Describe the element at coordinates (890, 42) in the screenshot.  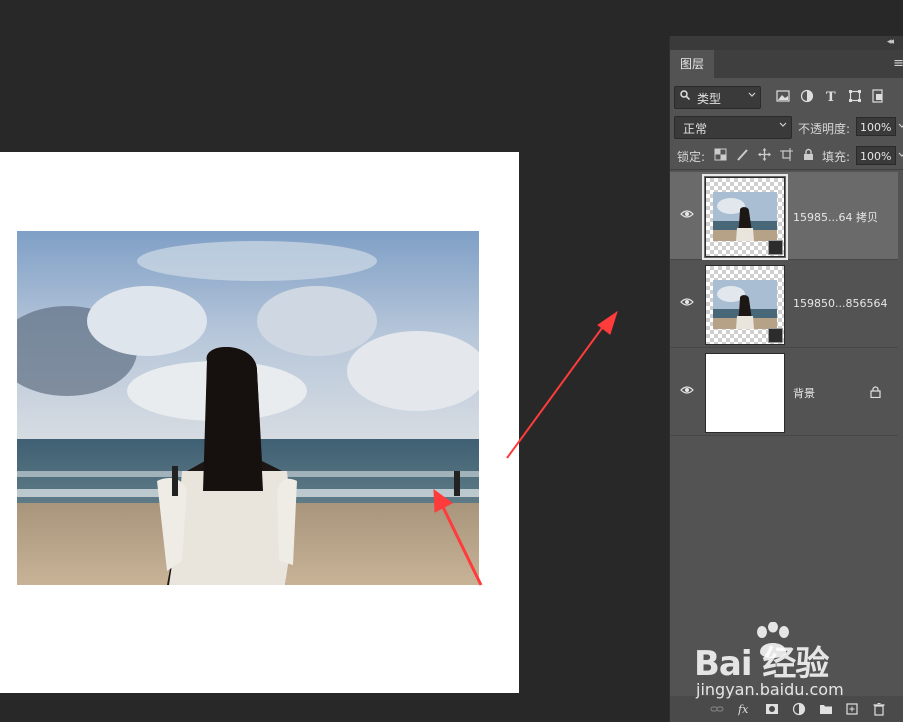
I see `collapse-panel-icon: ◂◂` at that location.